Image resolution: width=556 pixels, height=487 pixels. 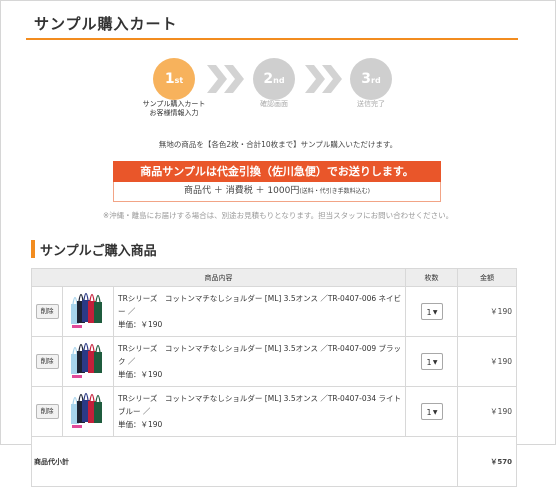 I want to click on cod-price-line: 商品代 ＋ 消費税 ＋ 1000円, so click(x=241, y=191).